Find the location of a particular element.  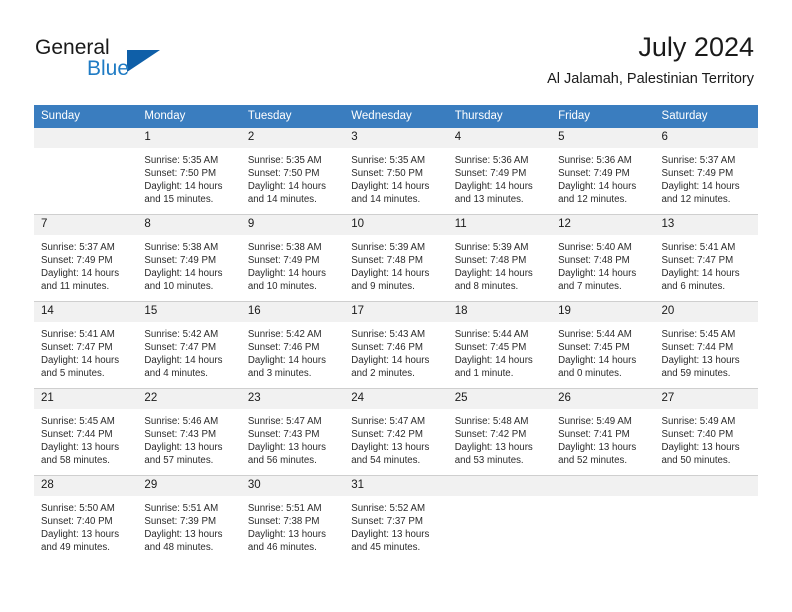

sunrise-text: Sunrise: 5:43 AM is located at coordinates (388, 334).